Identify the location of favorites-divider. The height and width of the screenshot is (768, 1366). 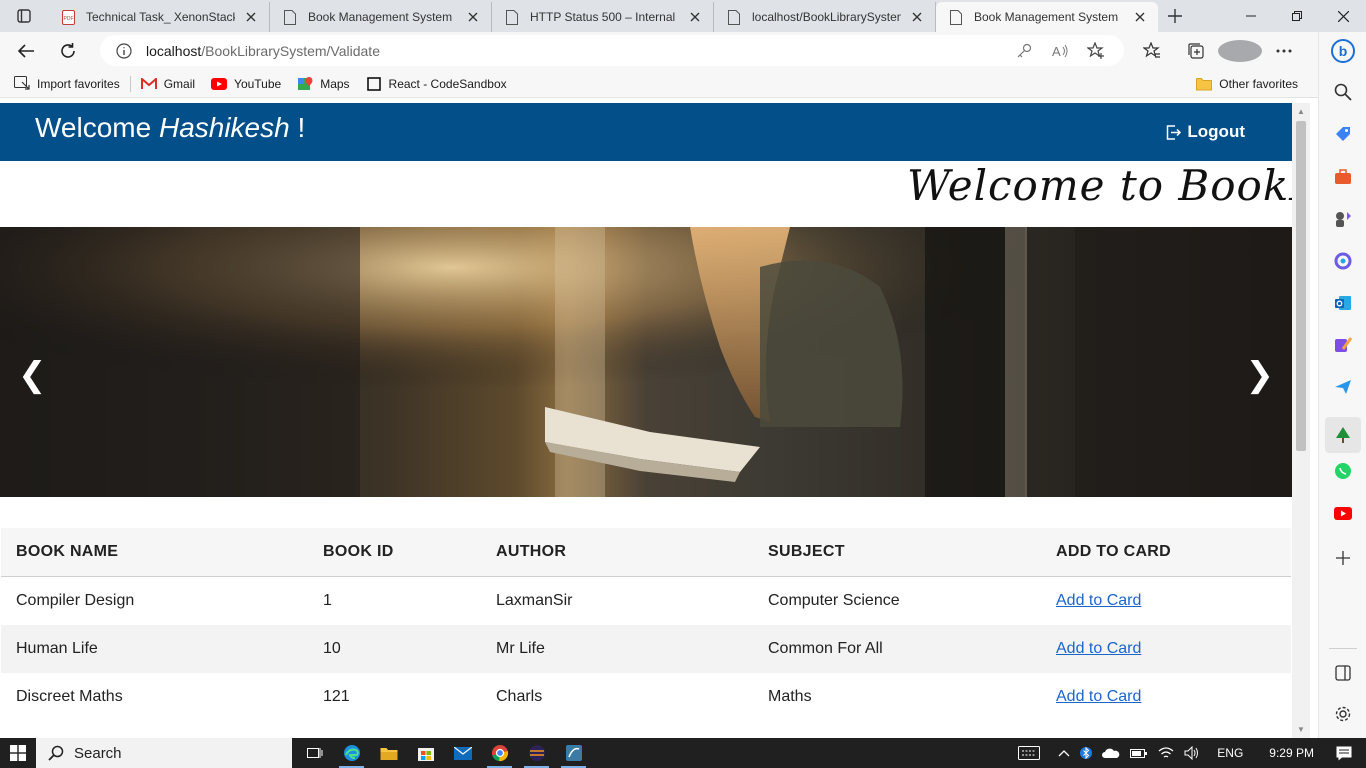
(130, 83).